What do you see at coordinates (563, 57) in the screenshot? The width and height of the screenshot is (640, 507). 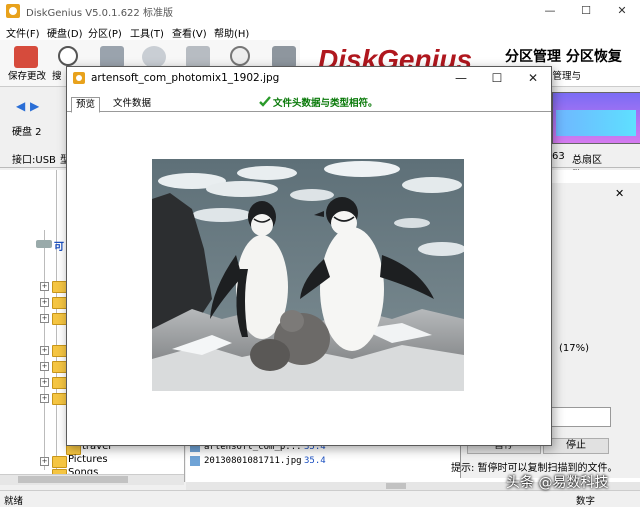 I see `banner-slogan: 分区管理 分区恢复` at bounding box center [563, 57].